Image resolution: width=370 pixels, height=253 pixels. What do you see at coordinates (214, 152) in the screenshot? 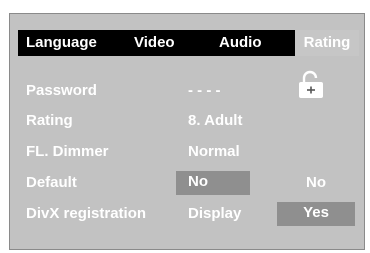
I see `fl-dimmer-value: Normal` at bounding box center [214, 152].